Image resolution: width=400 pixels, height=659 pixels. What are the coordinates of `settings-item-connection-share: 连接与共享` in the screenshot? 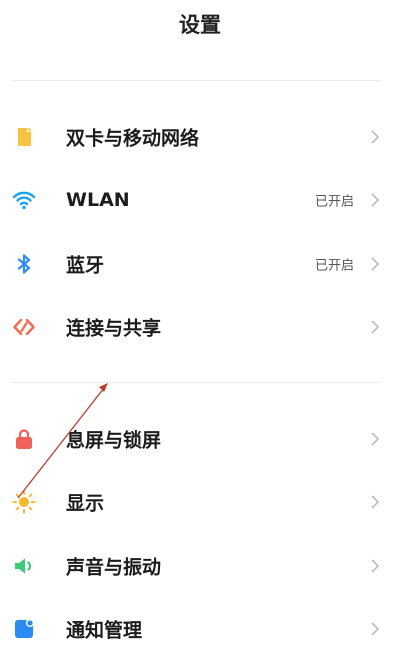 It's located at (200, 327).